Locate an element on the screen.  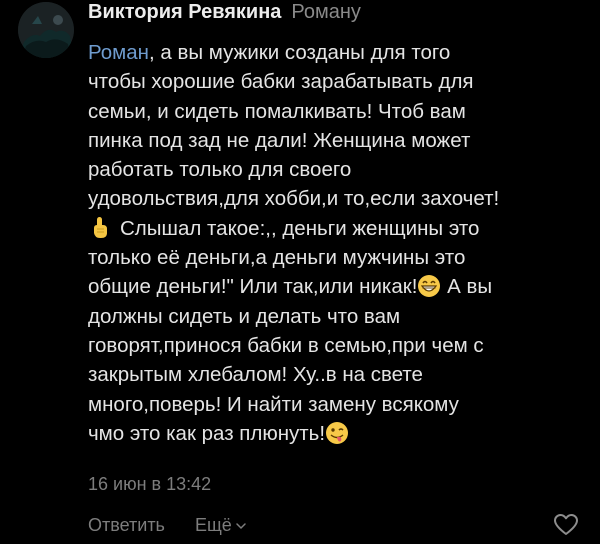
comment-actions: Ответить Ещё is located at coordinates (167, 525).